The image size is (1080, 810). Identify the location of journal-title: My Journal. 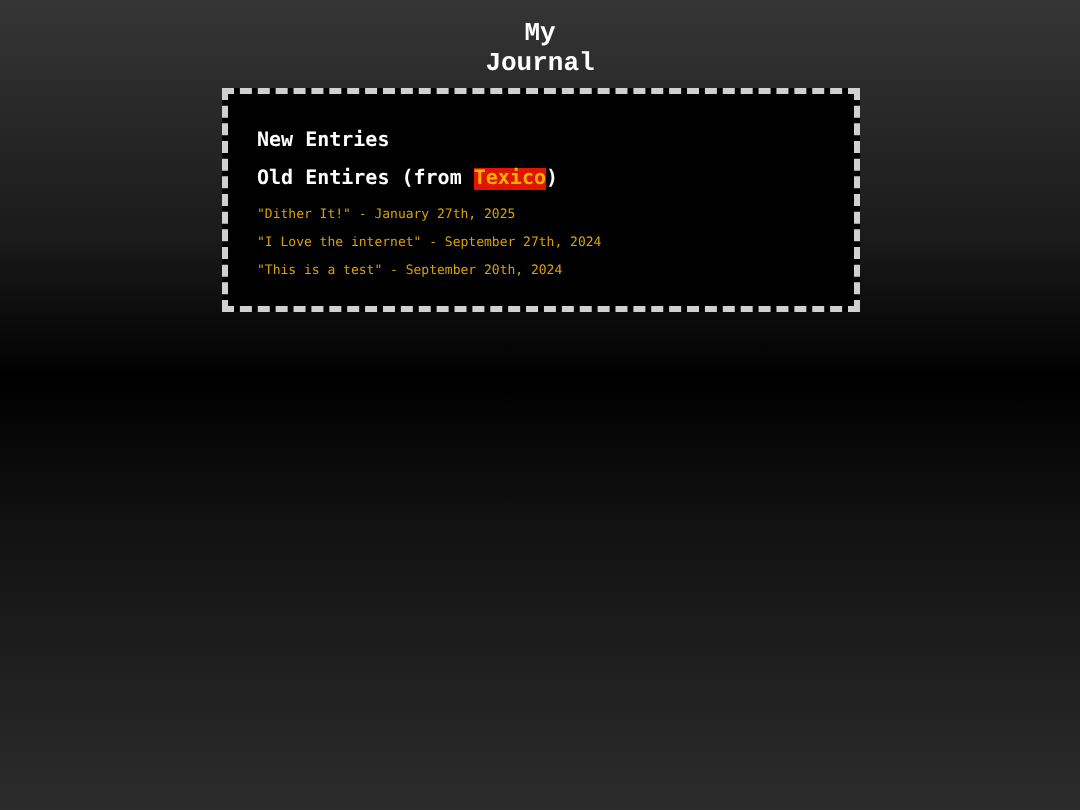
(540, 48).